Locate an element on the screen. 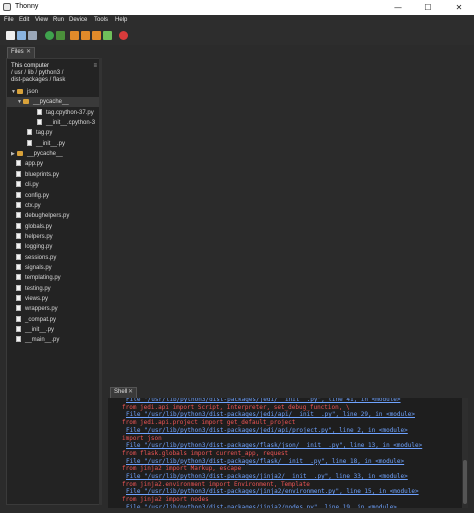 This screenshot has width=474, height=513. save-file-icon is located at coordinates (32, 35).